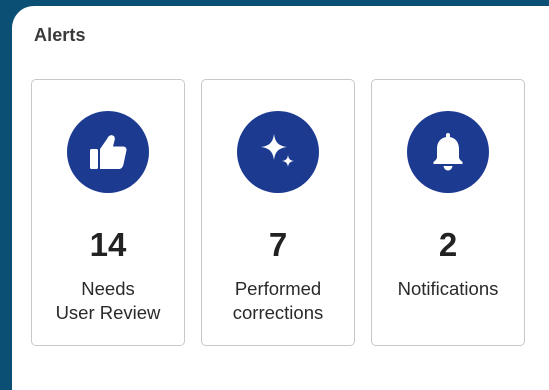 This screenshot has width=549, height=390. I want to click on notifications-label-line1: Notifications, so click(448, 288).